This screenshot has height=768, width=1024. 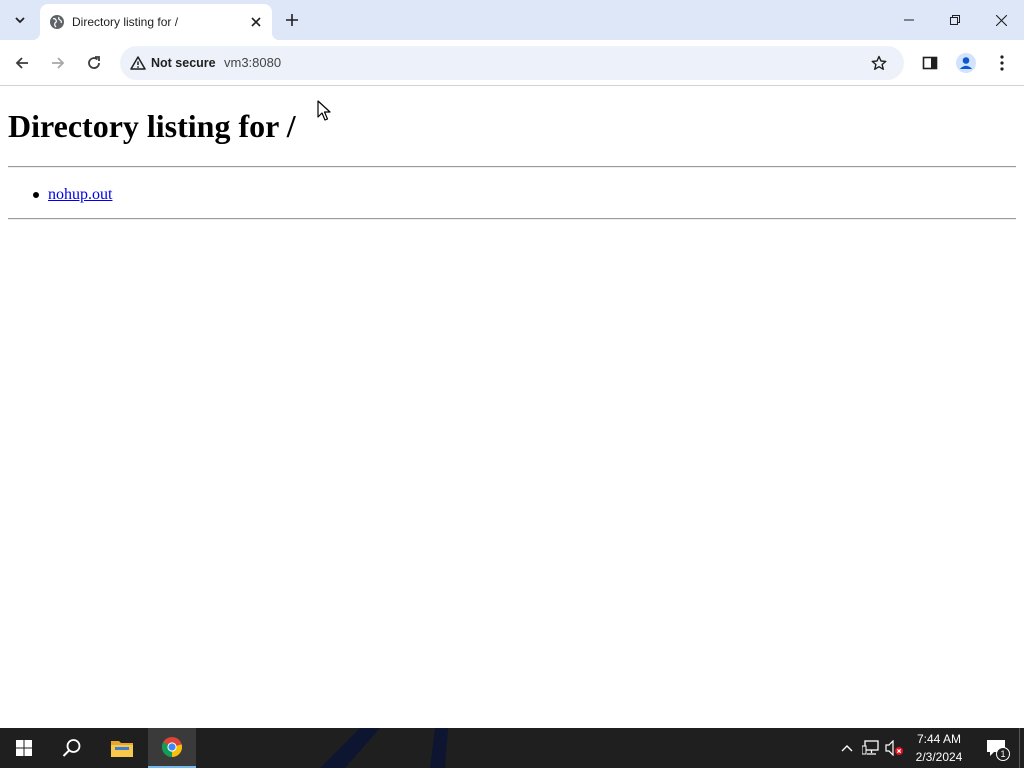 I want to click on chrome-icon, so click(x=172, y=747).